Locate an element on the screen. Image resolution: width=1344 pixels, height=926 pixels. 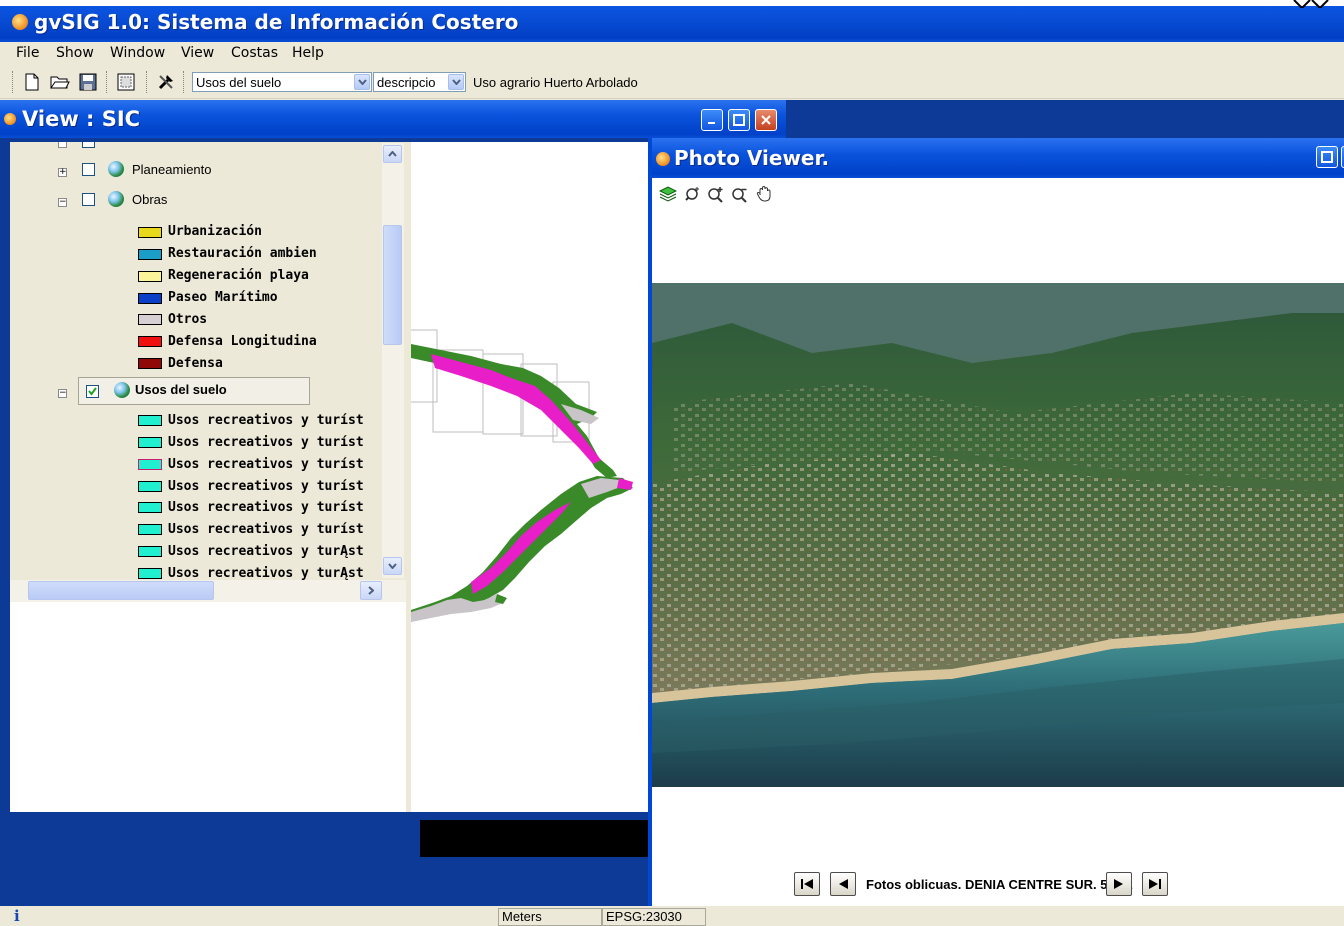
status-bar: i Meters EPSG:23030 is located at coordinates (672, 916).